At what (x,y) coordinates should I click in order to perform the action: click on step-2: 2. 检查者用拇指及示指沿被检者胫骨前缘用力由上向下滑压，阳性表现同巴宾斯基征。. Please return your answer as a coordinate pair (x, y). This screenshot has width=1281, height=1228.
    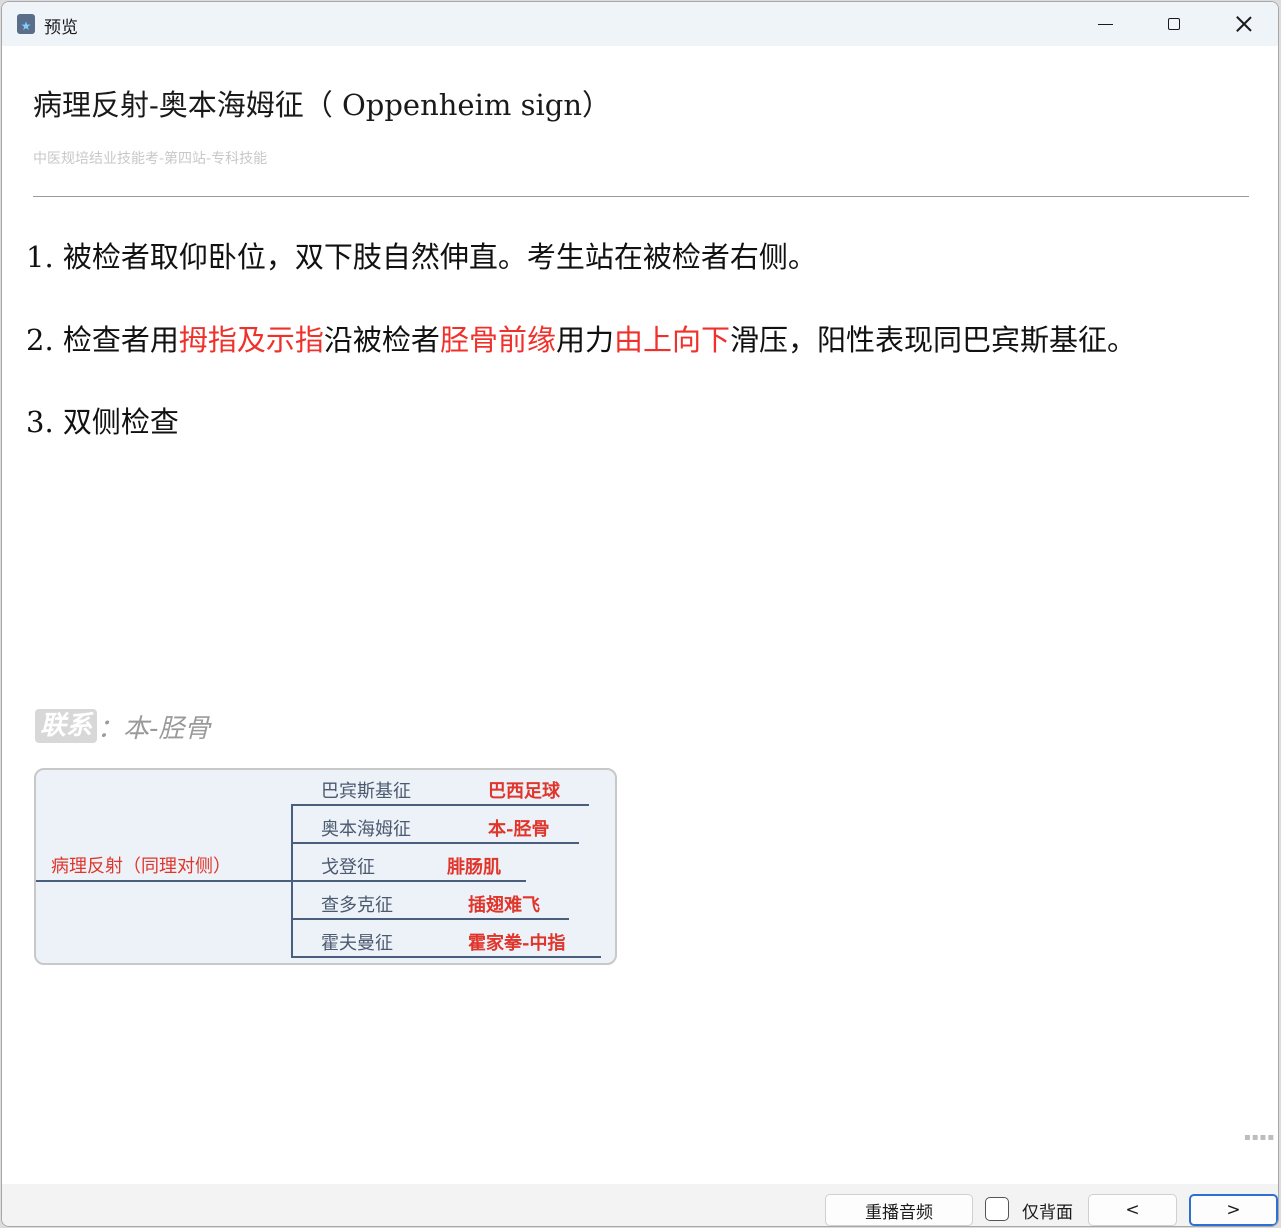
    Looking at the image, I should click on (581, 338).